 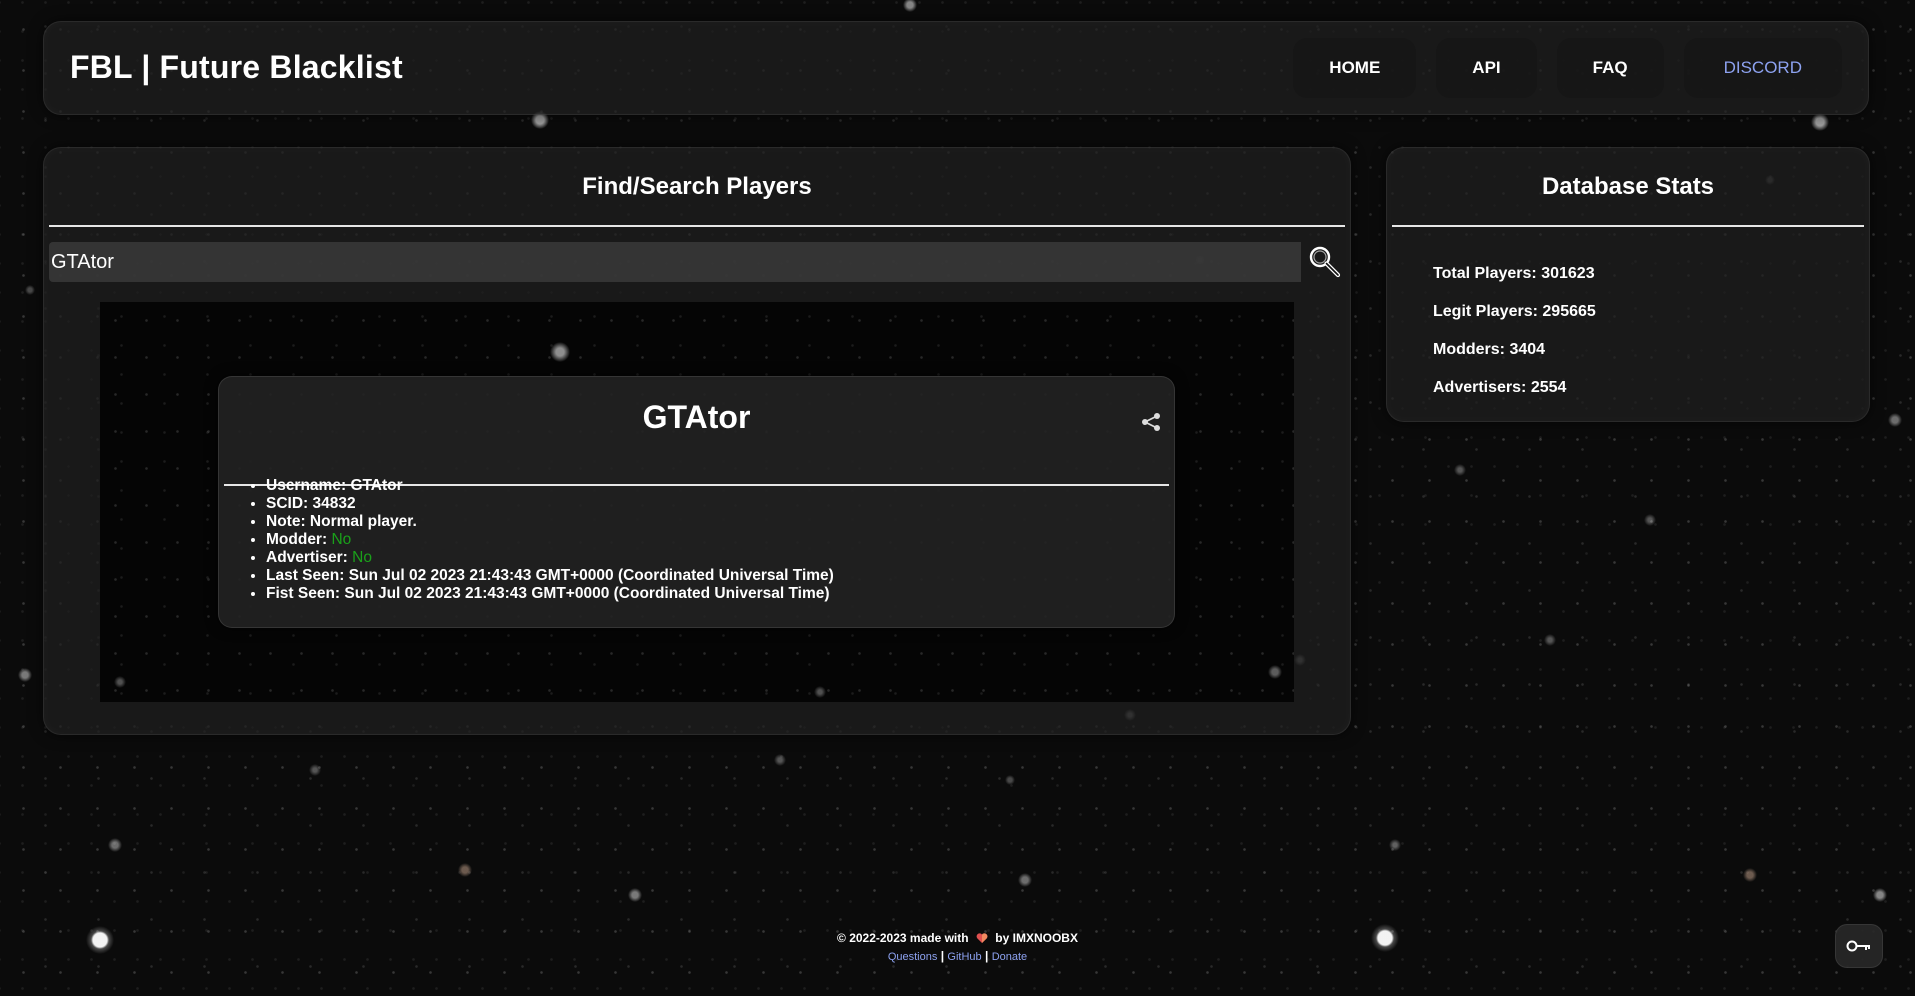 What do you see at coordinates (697, 186) in the screenshot?
I see `search-panel-title: Find/Search Players` at bounding box center [697, 186].